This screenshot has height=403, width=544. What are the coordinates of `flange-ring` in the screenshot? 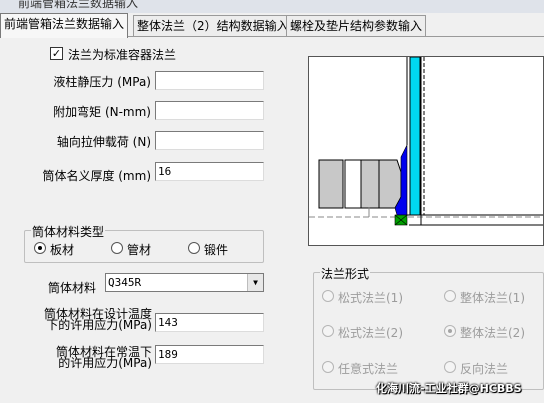 It's located at (370, 184).